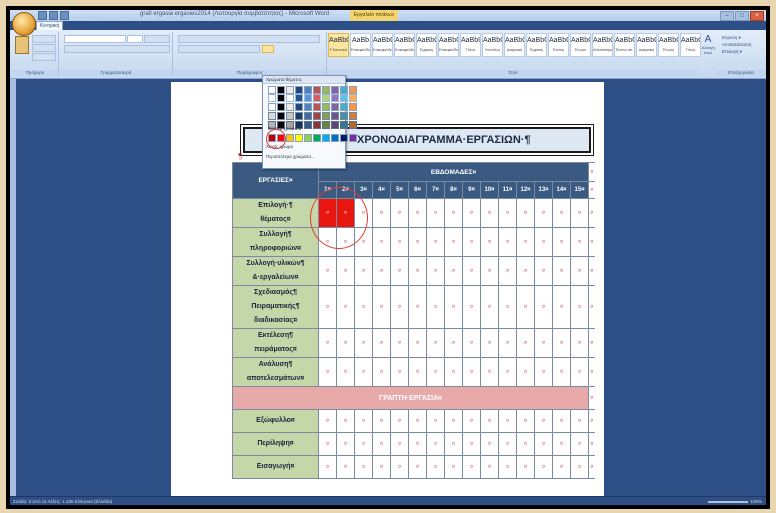  I want to click on grow-shrink-buttons, so click(157, 39).